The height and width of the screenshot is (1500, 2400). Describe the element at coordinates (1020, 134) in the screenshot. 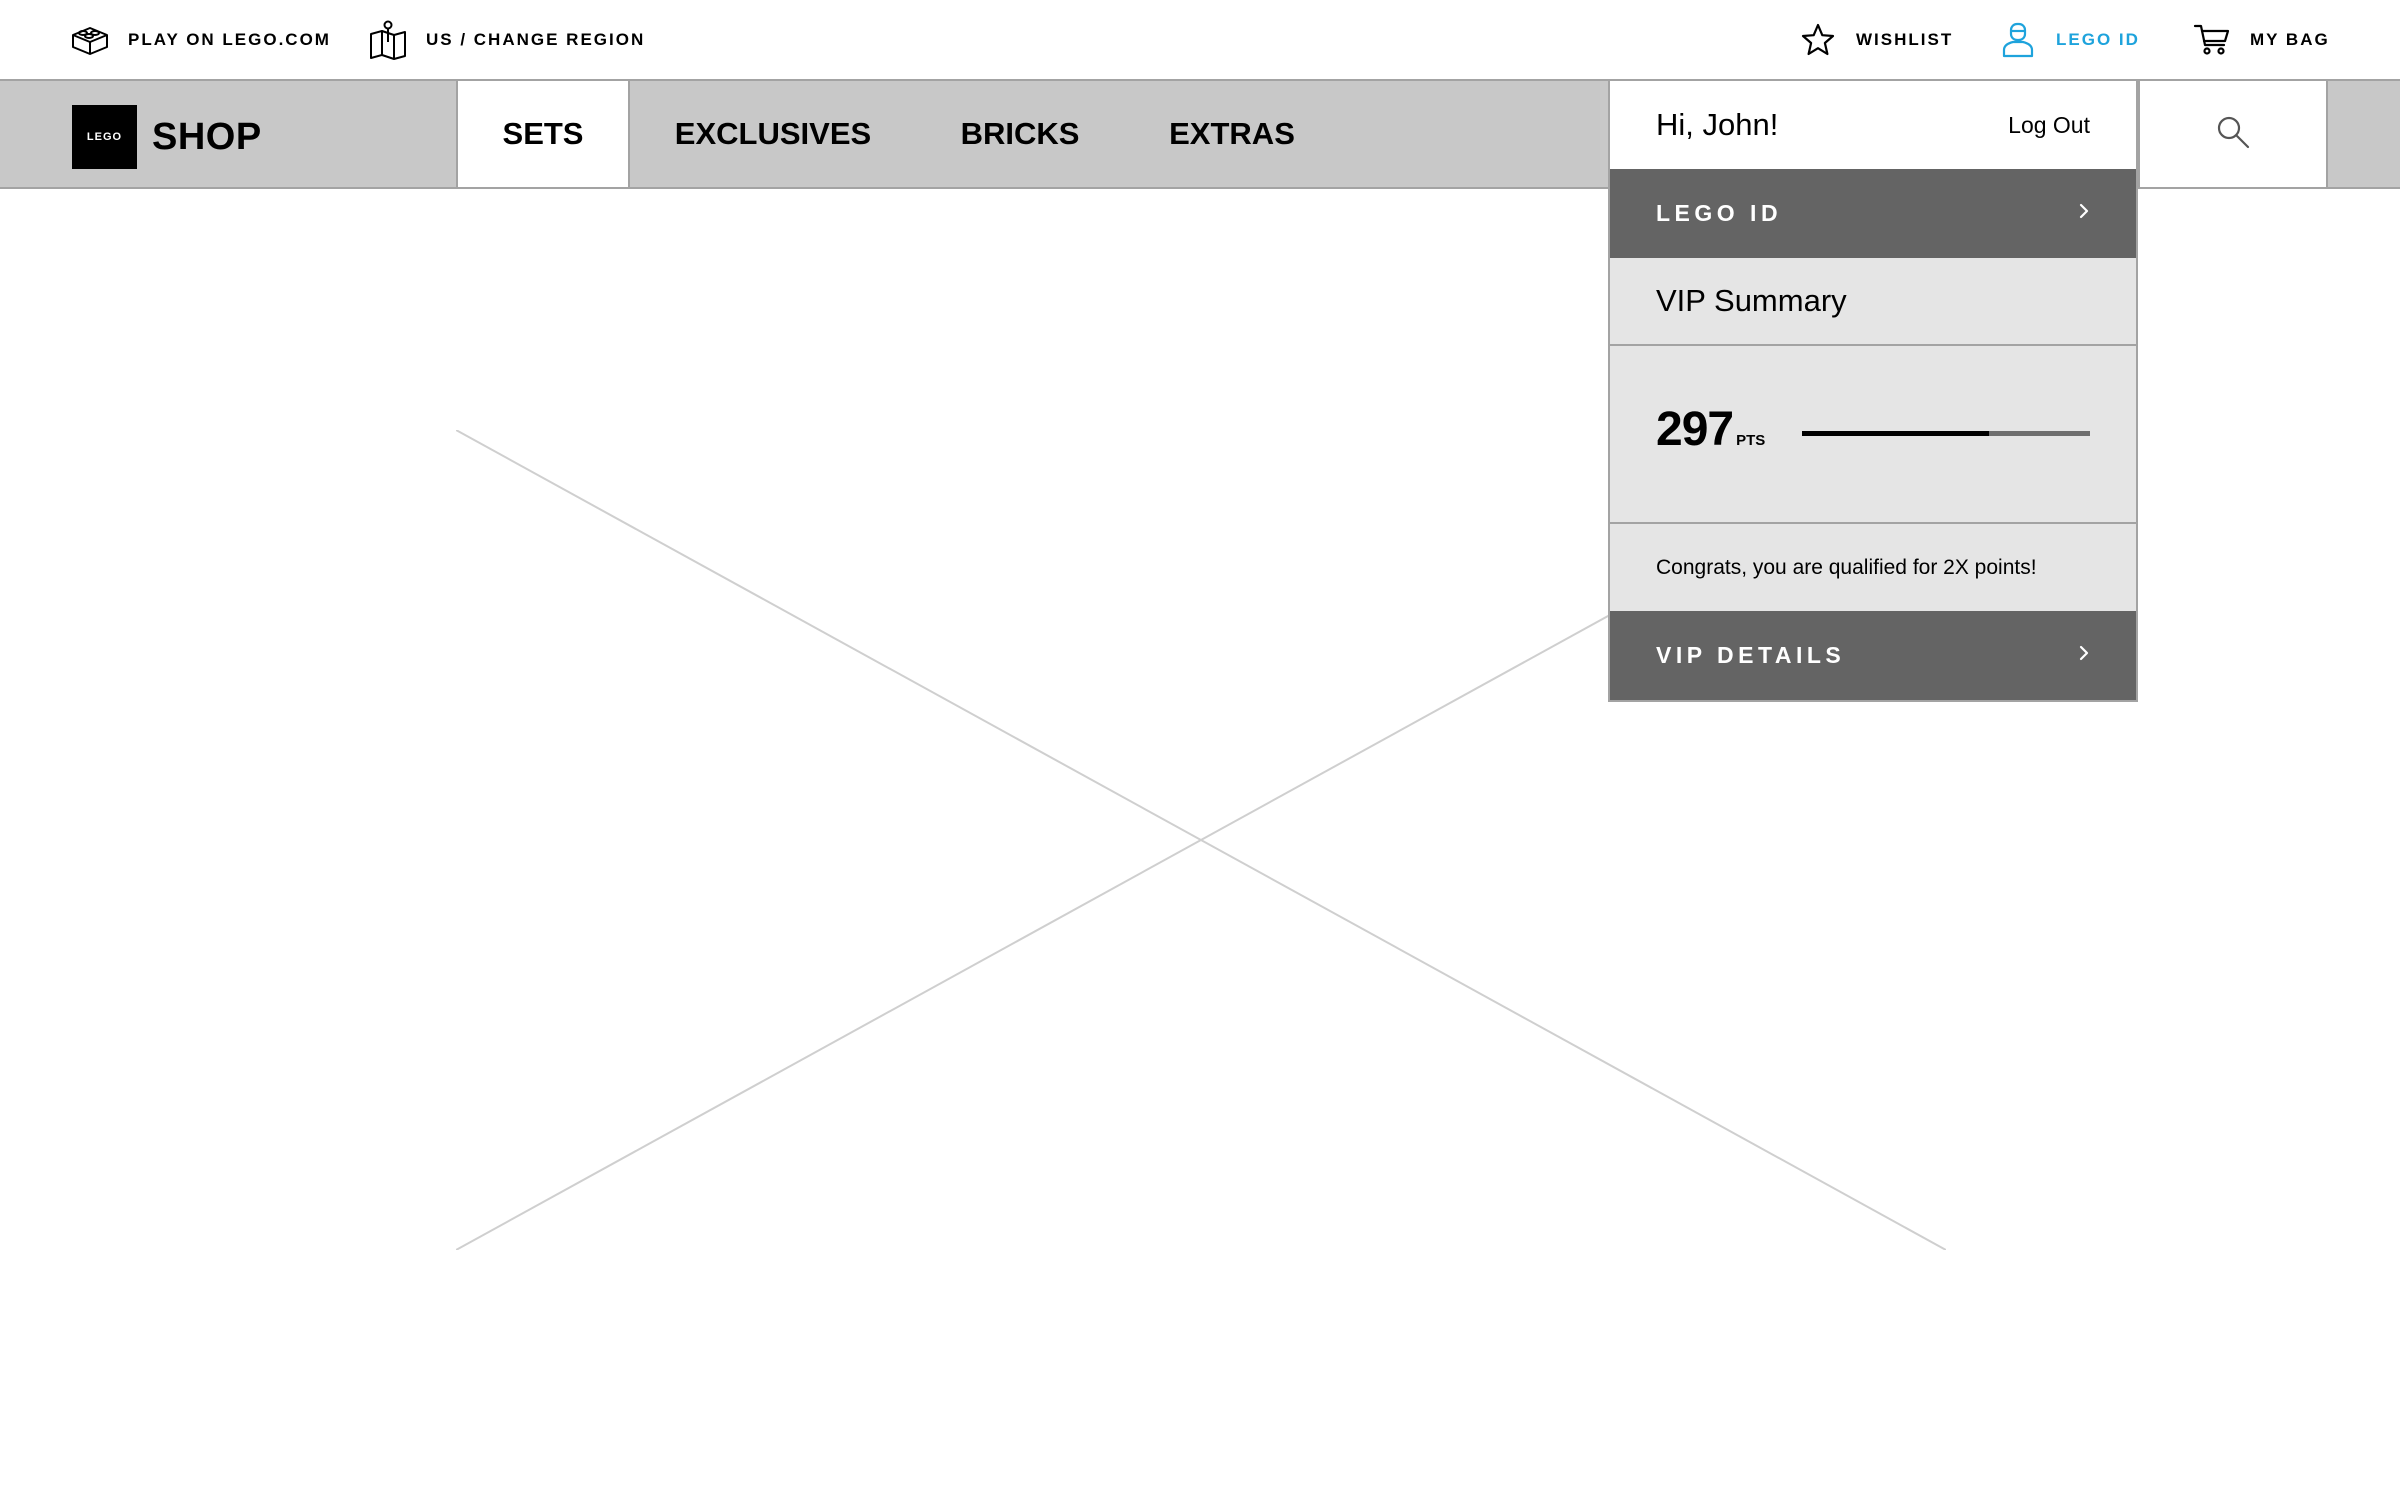

I see `tab-bricks: BRICKS` at that location.